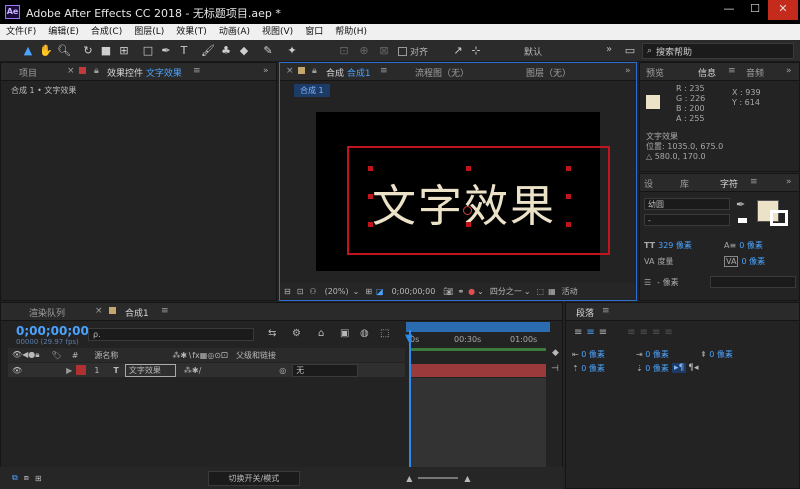 This screenshot has width=800, height=489. What do you see at coordinates (716, 354) in the screenshot?
I see `indent-first-field: ⇞ 0 像素` at bounding box center [716, 354].